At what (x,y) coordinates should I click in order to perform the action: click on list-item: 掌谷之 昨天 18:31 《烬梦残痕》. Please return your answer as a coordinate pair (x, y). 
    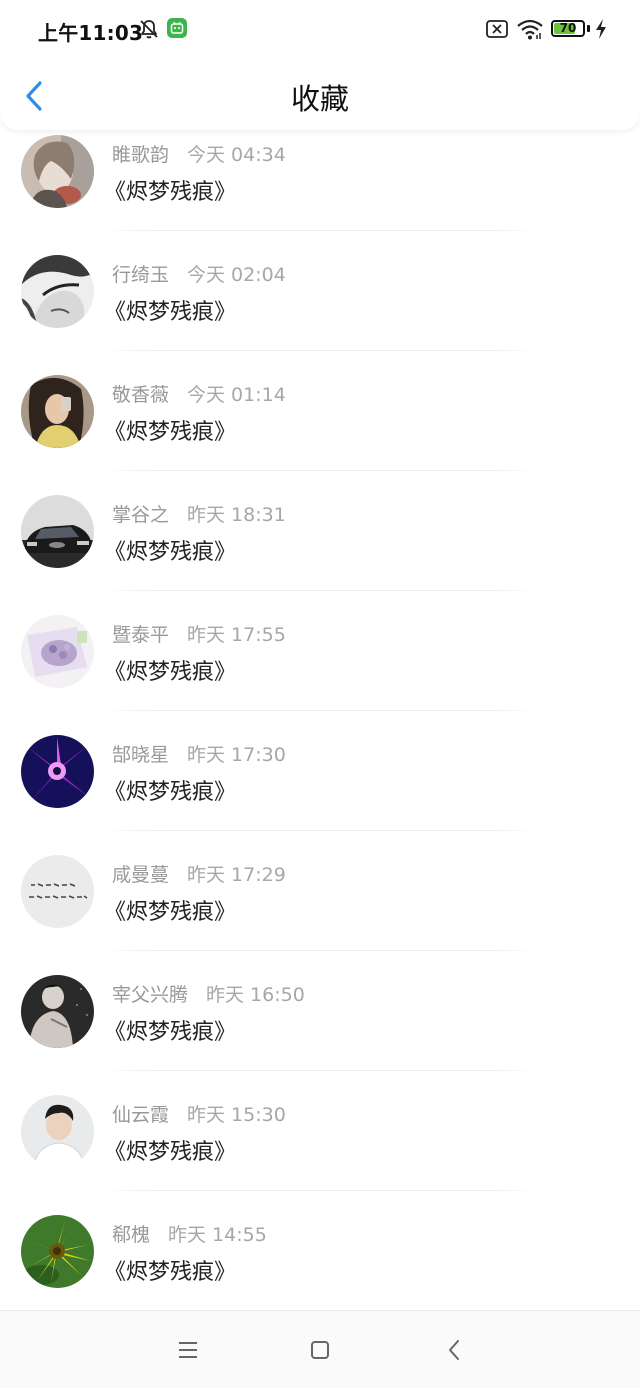
    Looking at the image, I should click on (320, 546).